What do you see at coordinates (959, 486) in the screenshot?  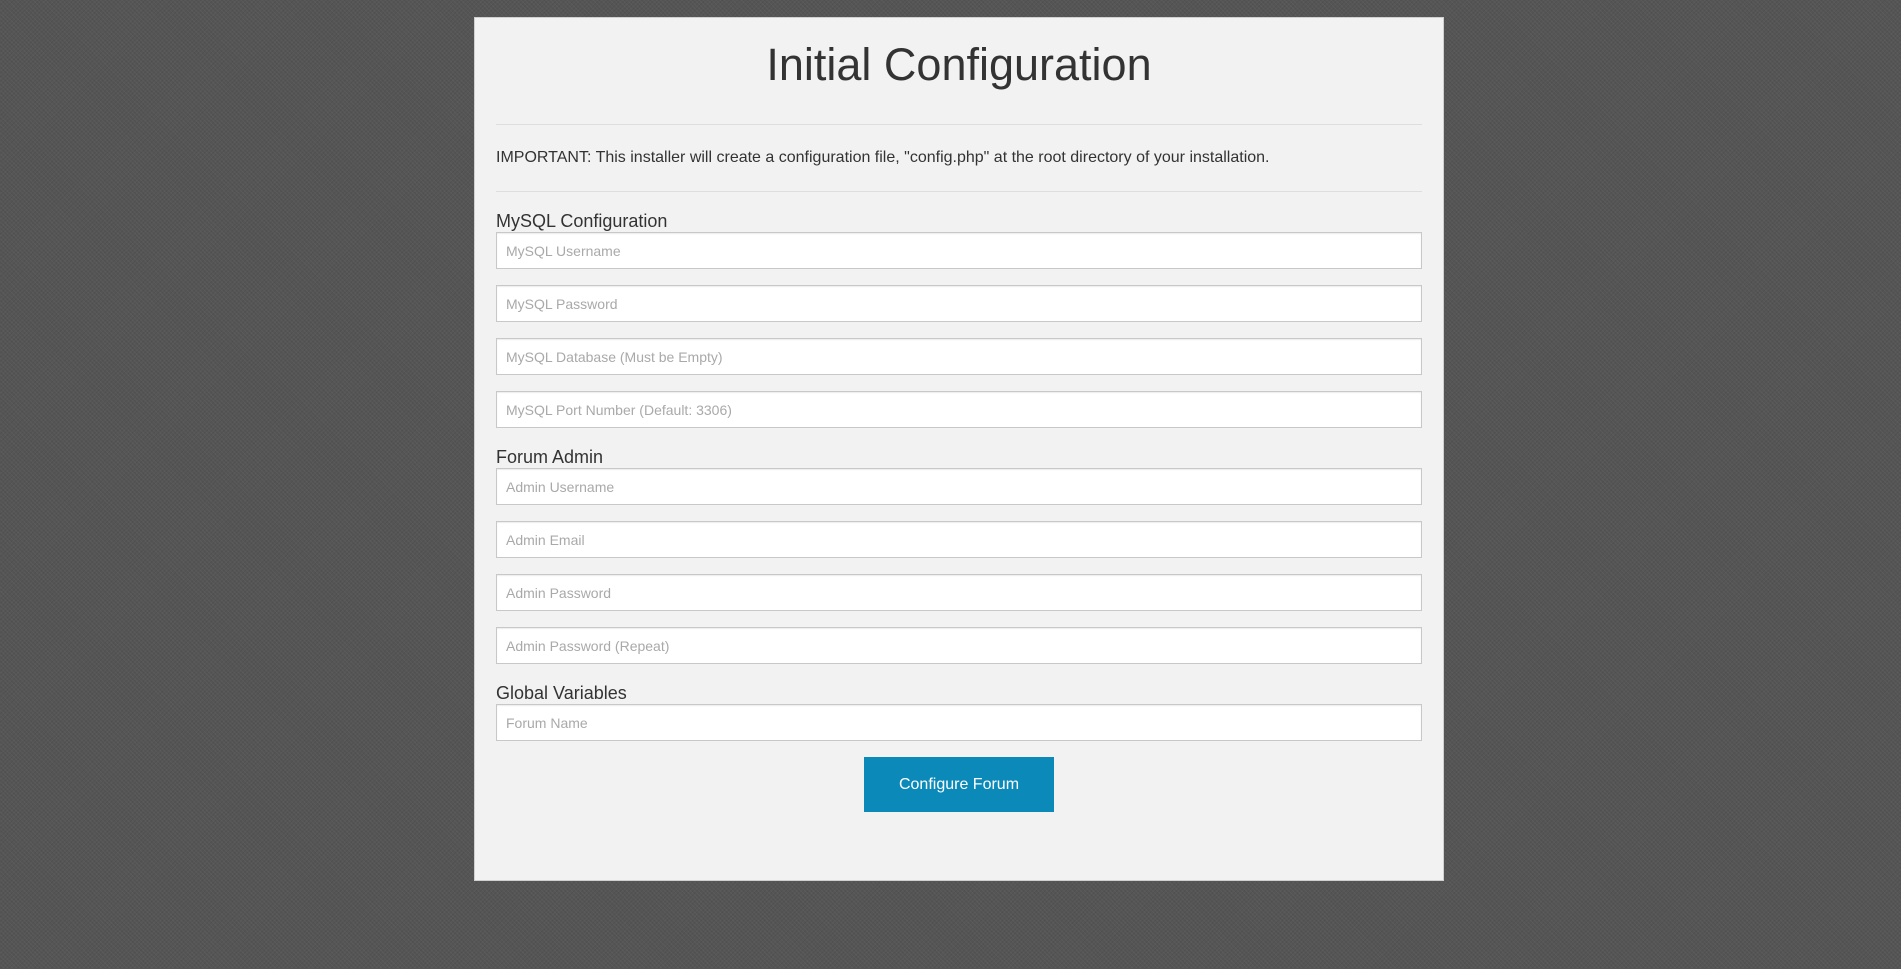 I see `admin-username-input` at bounding box center [959, 486].